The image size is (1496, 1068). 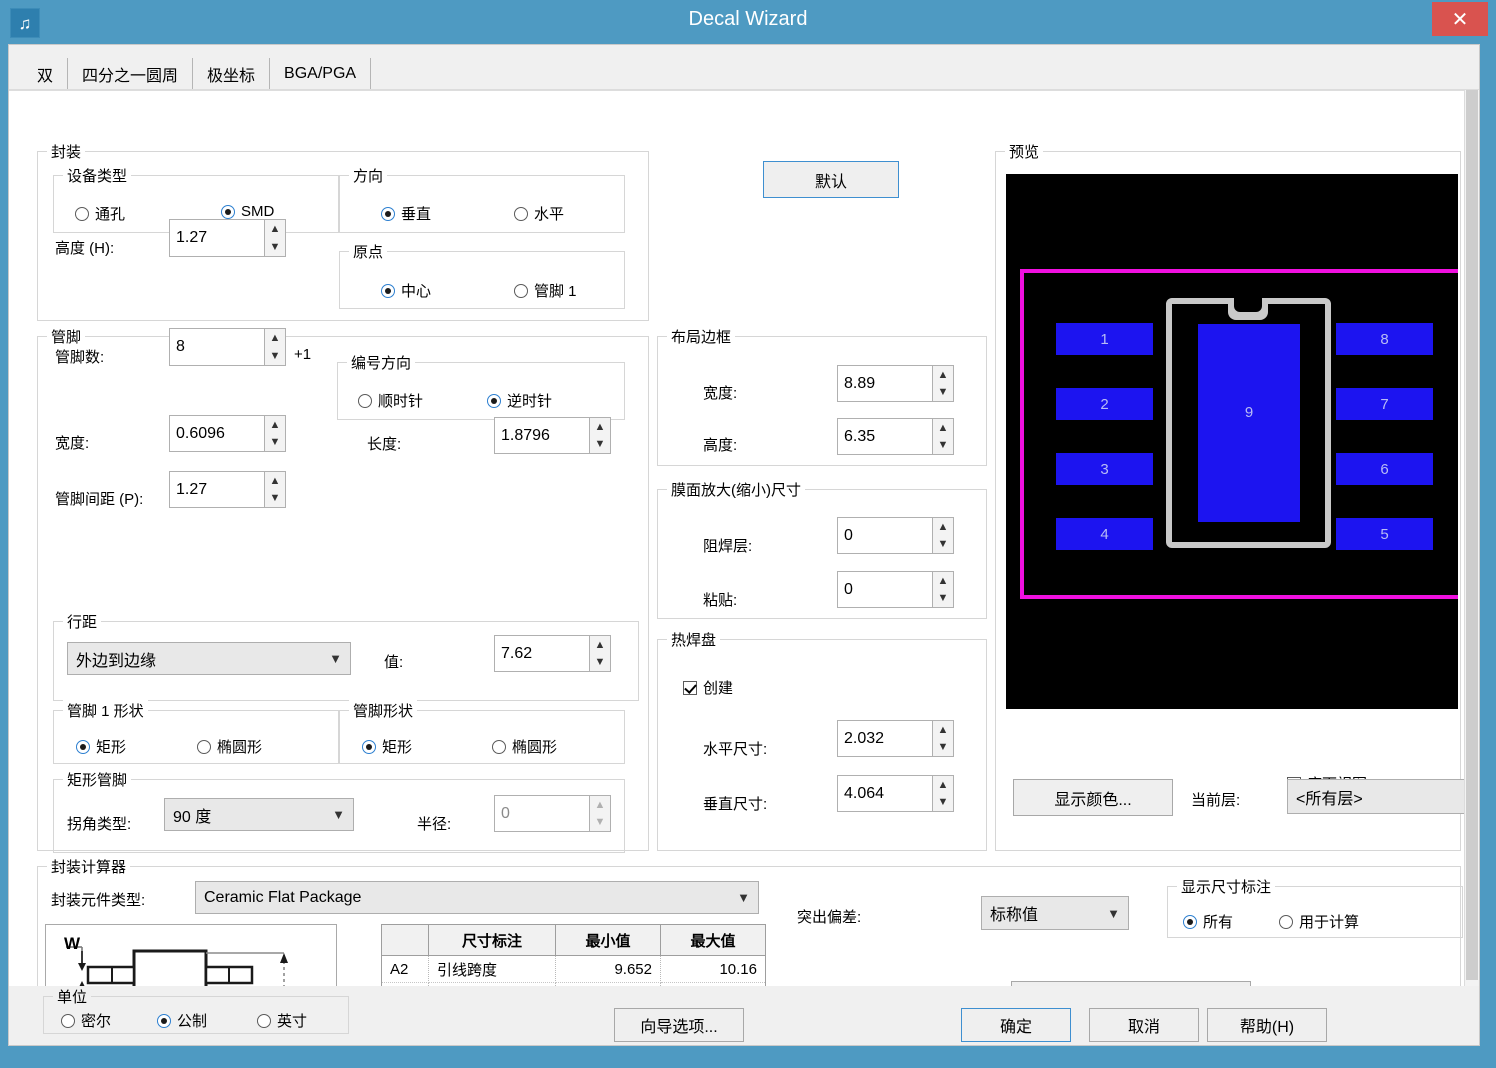 I want to click on radius-spinner: ▲ ▼, so click(x=552, y=813).